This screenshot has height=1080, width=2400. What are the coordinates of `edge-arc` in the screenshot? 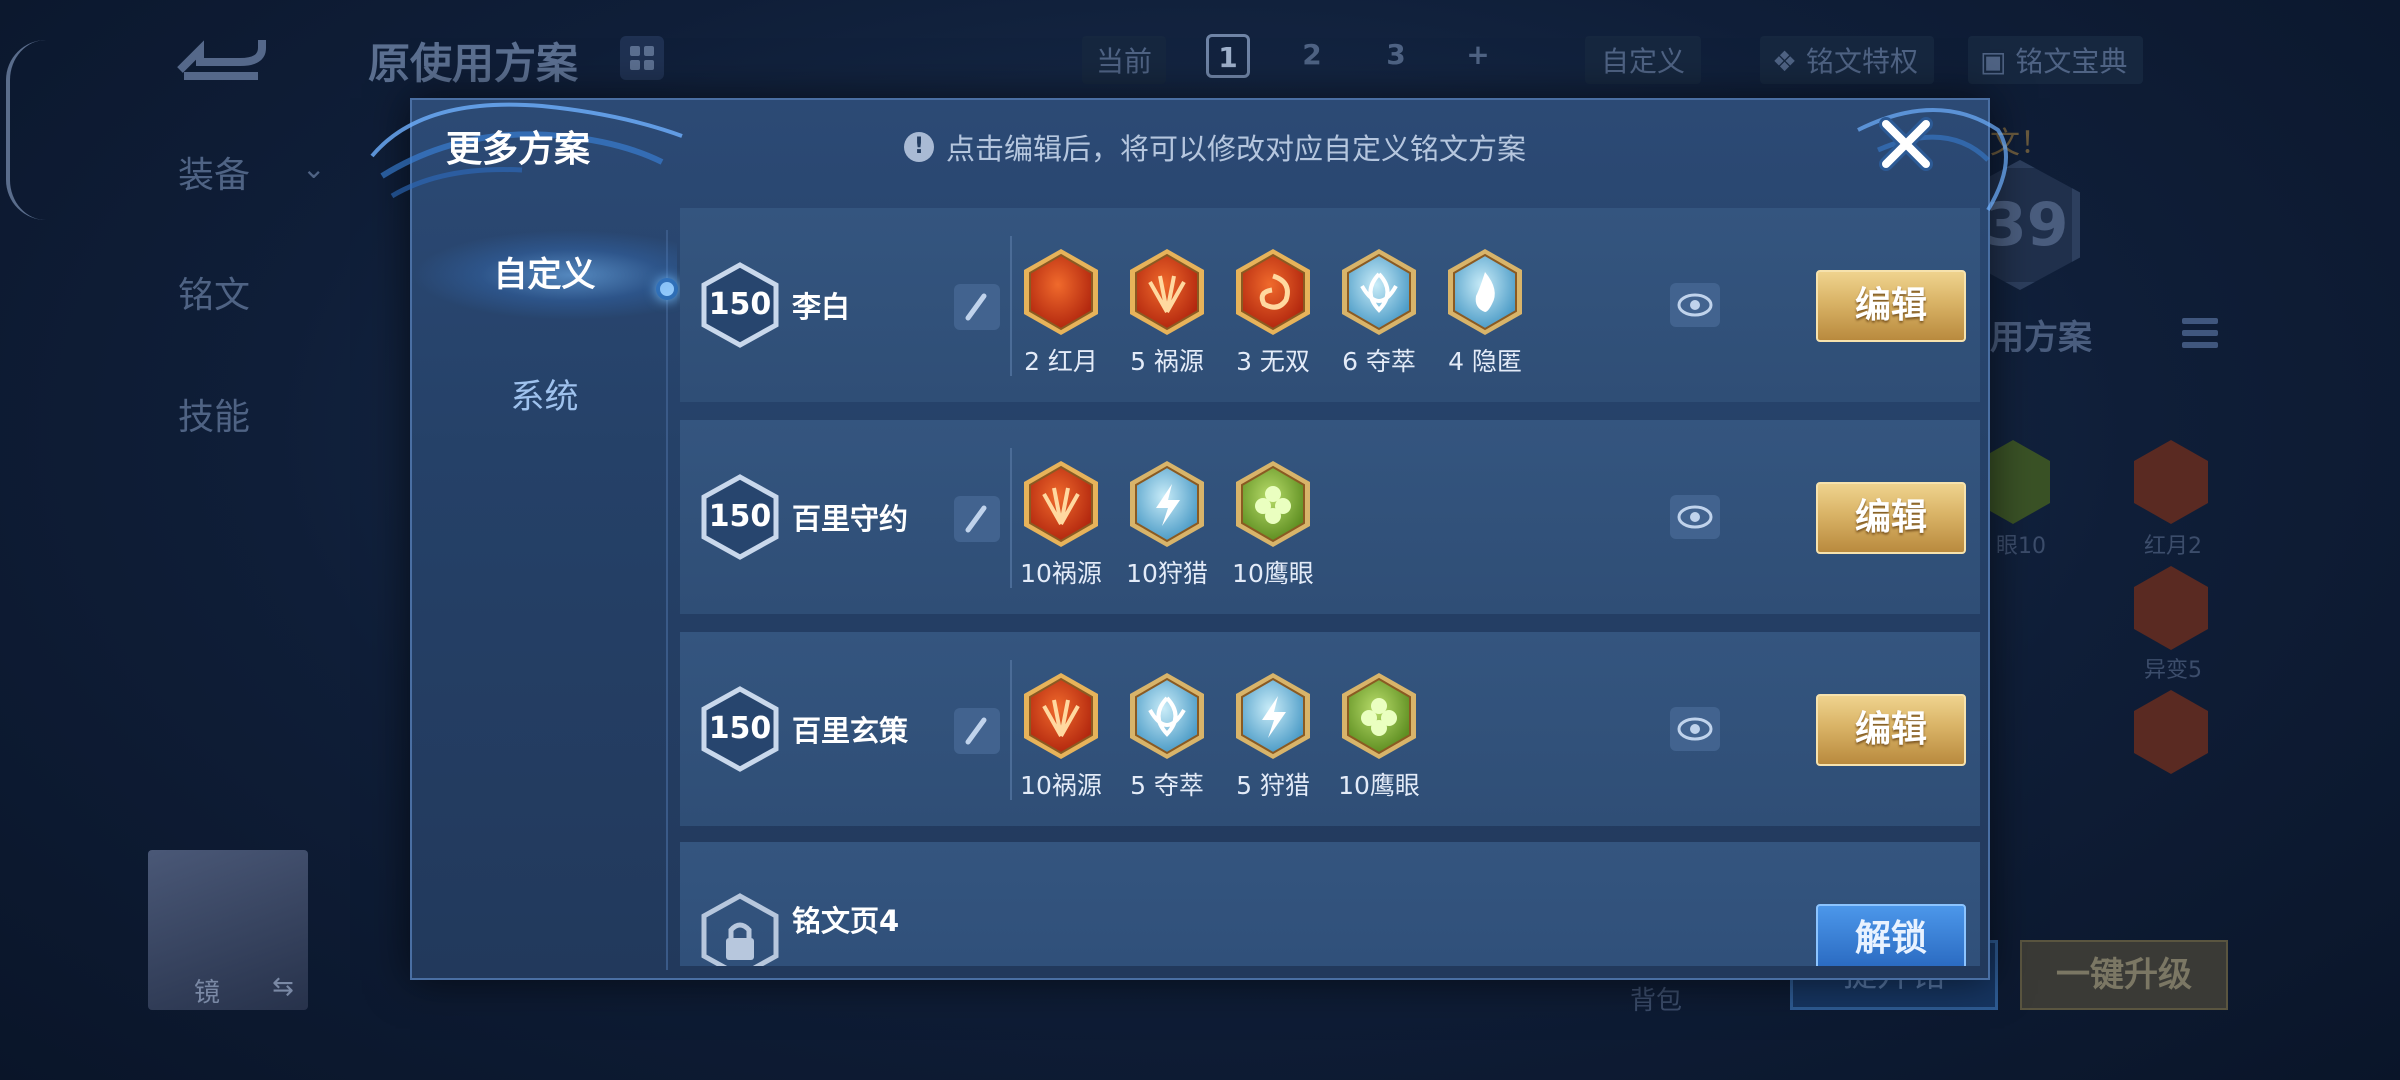 It's located at (26, 130).